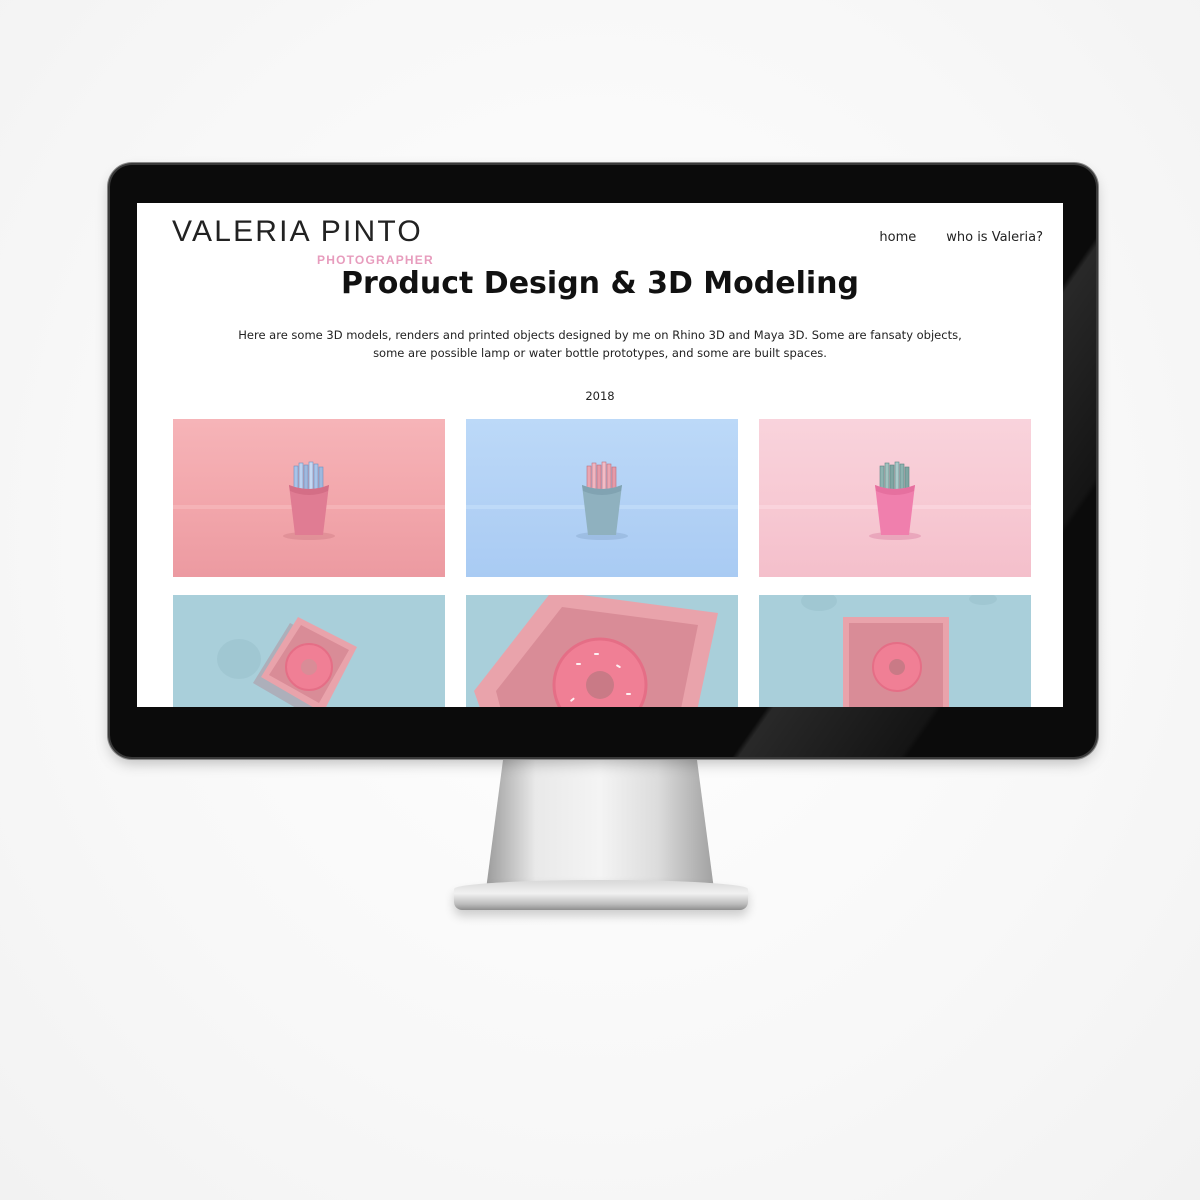 The height and width of the screenshot is (1200, 1200). Describe the element at coordinates (297, 231) in the screenshot. I see `brand-name: VALERIA PINTO` at that location.